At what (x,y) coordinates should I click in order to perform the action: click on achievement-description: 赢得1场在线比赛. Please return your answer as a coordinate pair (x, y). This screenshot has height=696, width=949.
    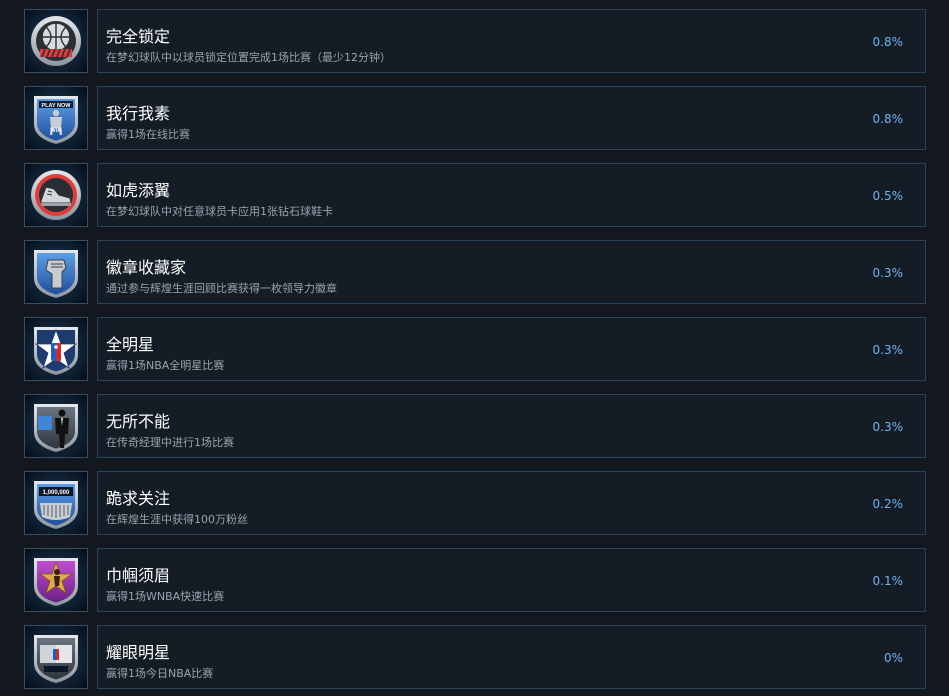
    Looking at the image, I should click on (148, 134).